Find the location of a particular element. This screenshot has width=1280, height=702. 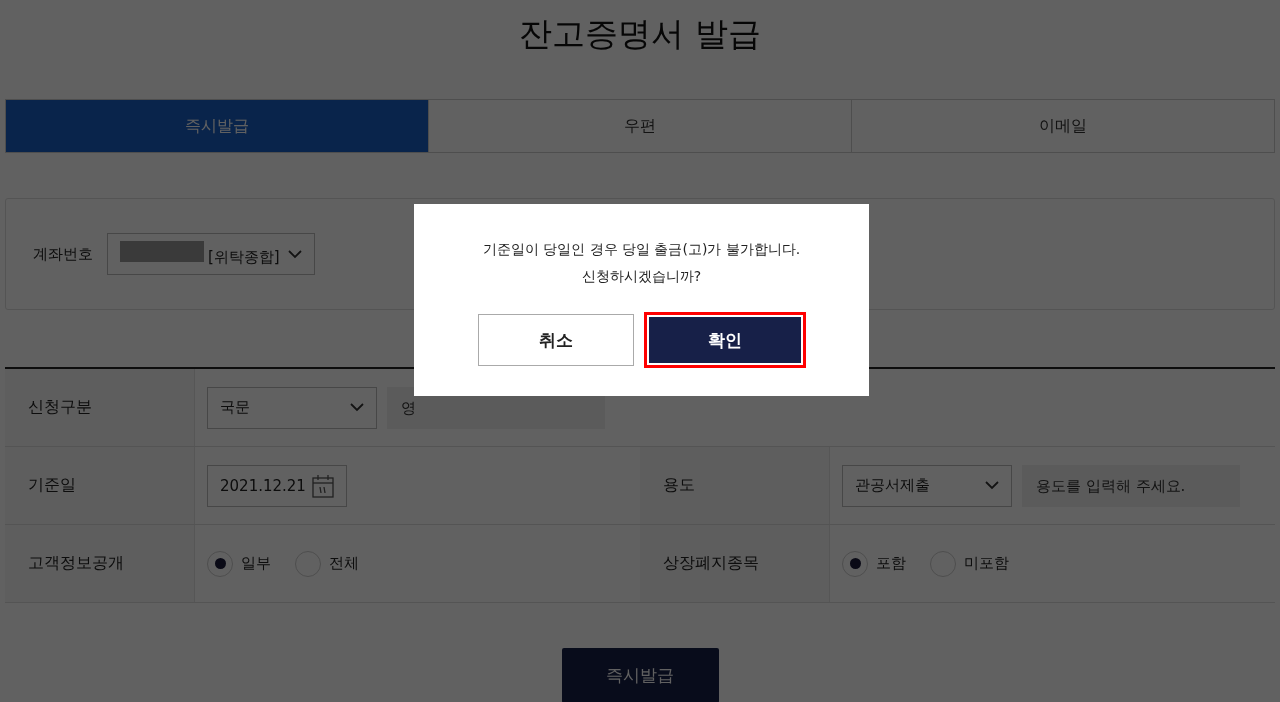

tab: 우편 is located at coordinates (640, 126).